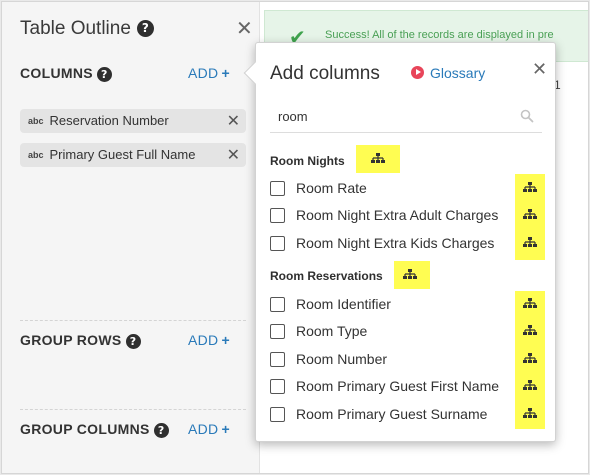 Image resolution: width=590 pixels, height=475 pixels. I want to click on list-item: Room Identifier, so click(390, 305).